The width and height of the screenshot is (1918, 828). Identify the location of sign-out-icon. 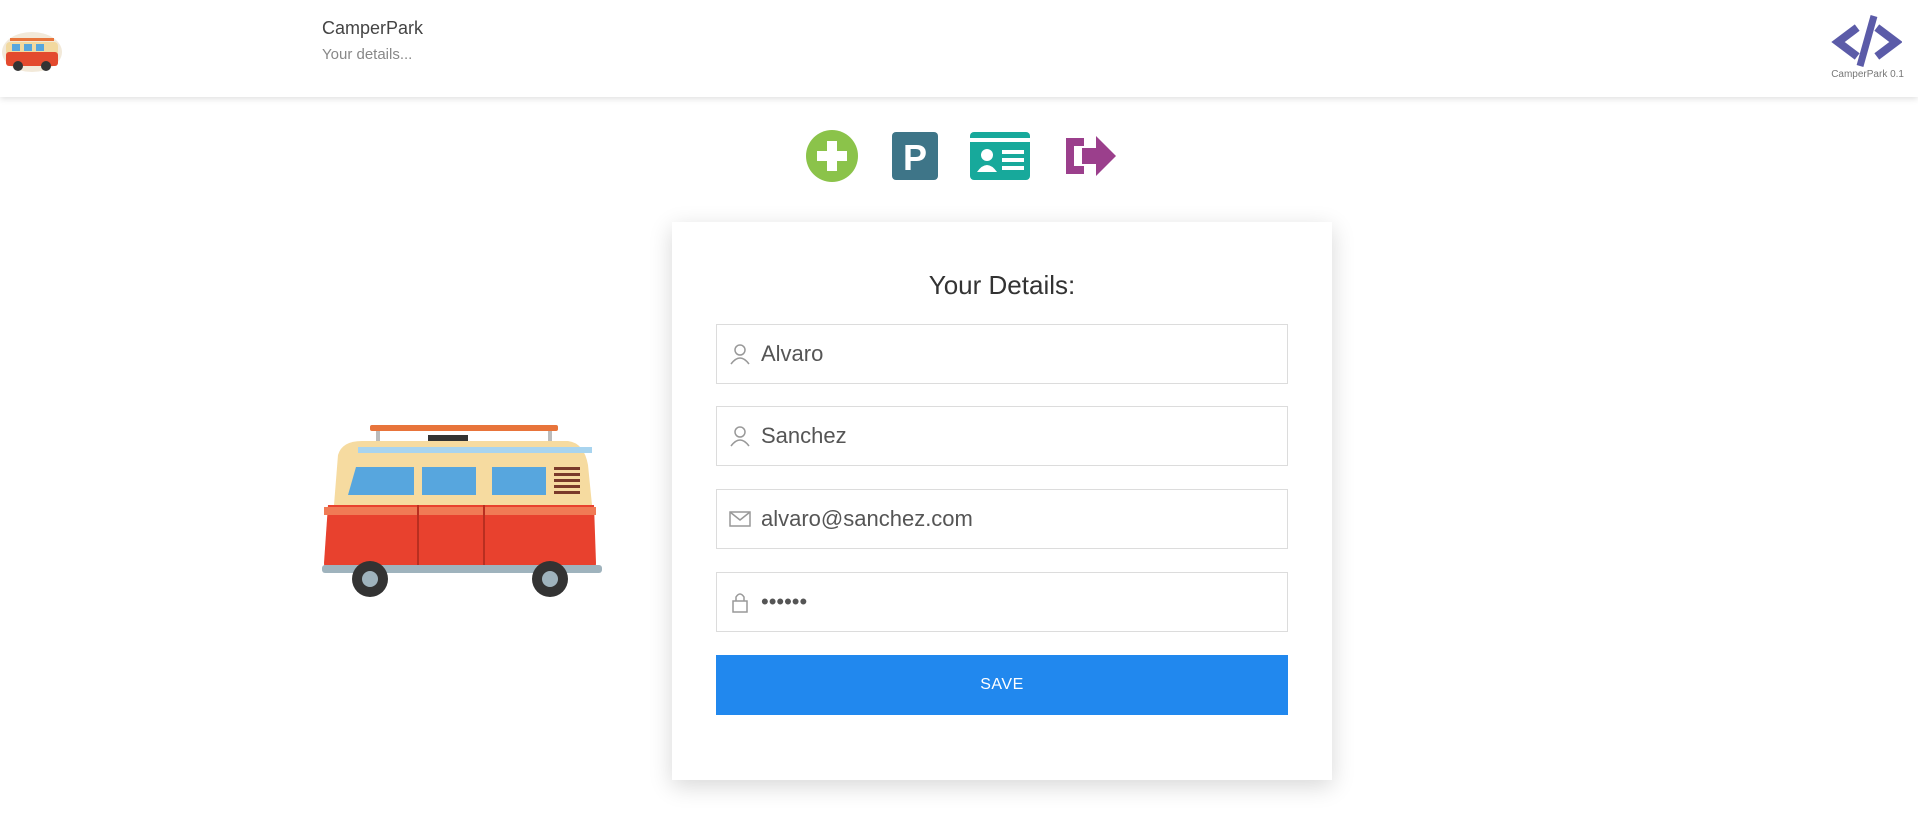
(1091, 156).